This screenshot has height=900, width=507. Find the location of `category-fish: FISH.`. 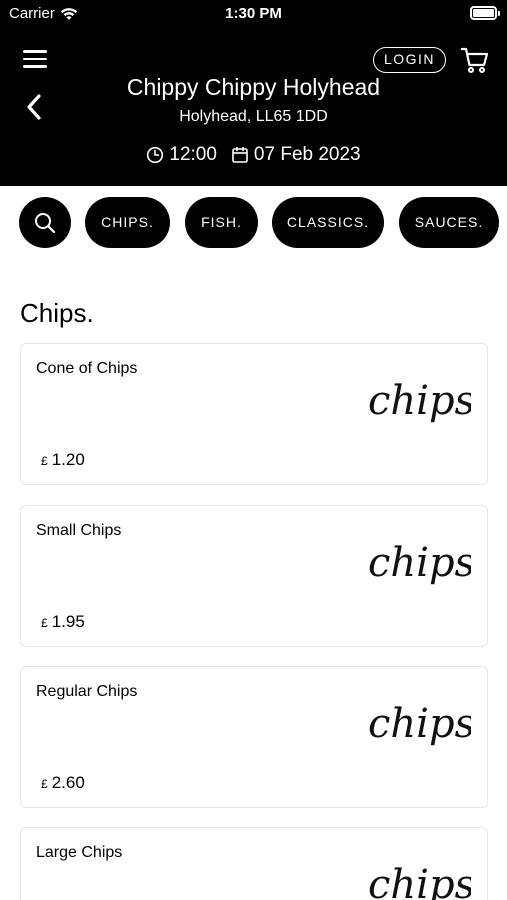

category-fish: FISH. is located at coordinates (221, 222).